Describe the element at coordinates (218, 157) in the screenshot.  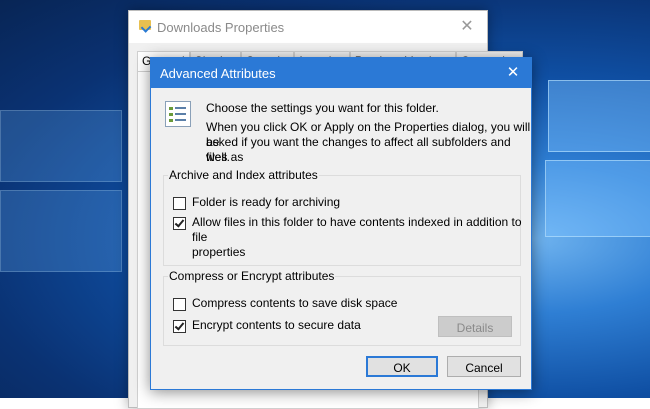
I see `intro-description-line: well.` at that location.